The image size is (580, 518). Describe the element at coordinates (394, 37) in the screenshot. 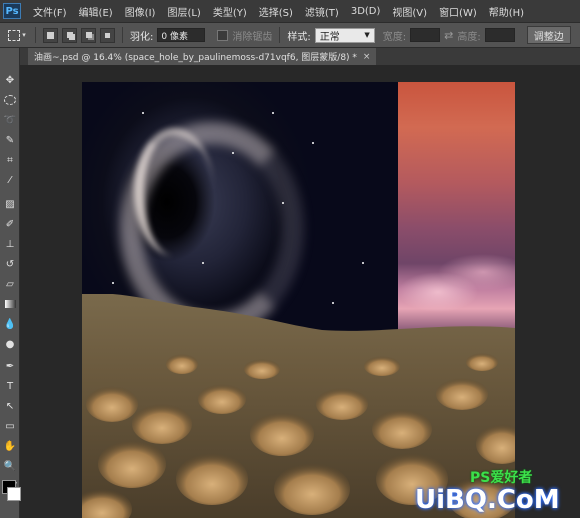

I see `width-label: 宽度:` at that location.